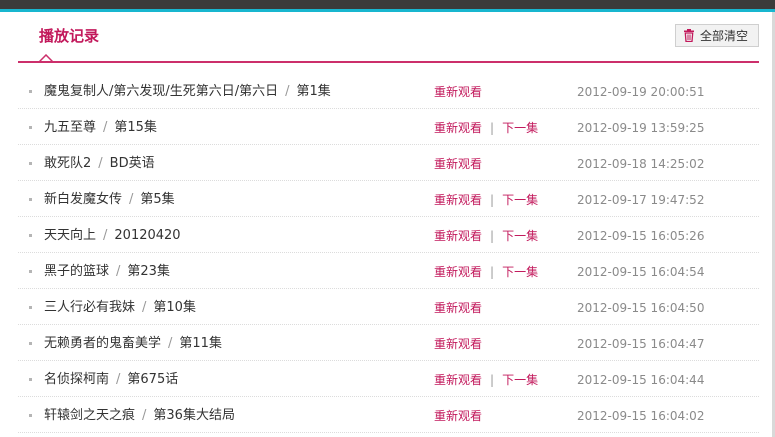  Describe the element at coordinates (112, 236) in the screenshot. I see `history-title: 天天向上 / 20120420` at that location.